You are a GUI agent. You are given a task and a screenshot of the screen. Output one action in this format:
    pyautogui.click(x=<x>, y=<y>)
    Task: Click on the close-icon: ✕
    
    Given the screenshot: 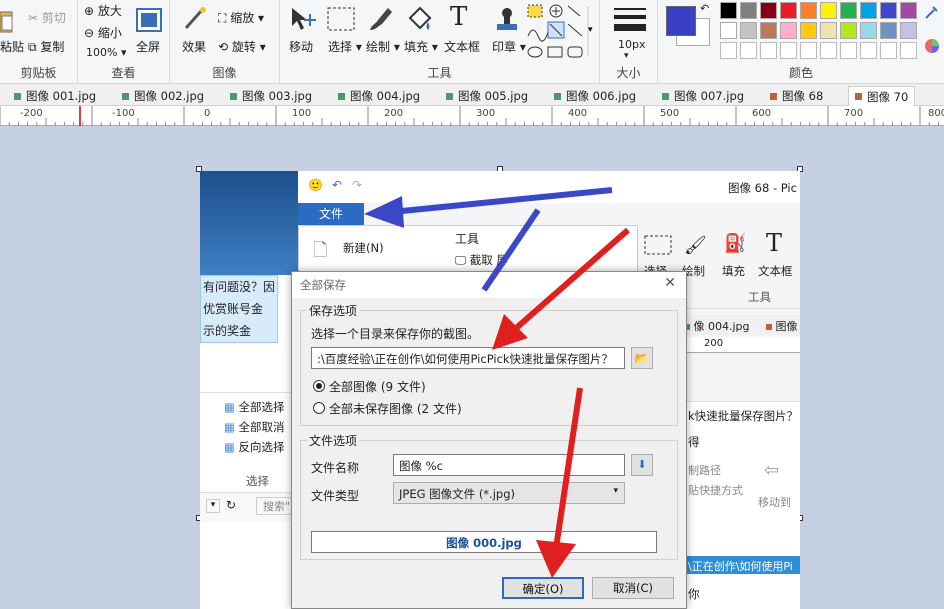 What is the action you would take?
    pyautogui.click(x=670, y=283)
    